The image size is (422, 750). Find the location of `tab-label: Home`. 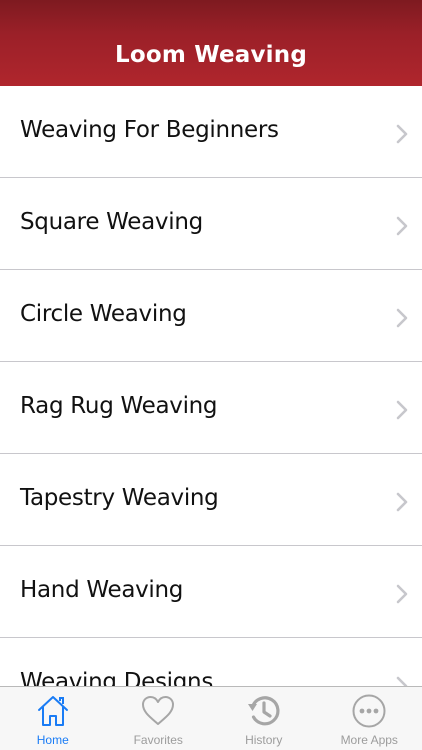

tab-label: Home is located at coordinates (52, 740).